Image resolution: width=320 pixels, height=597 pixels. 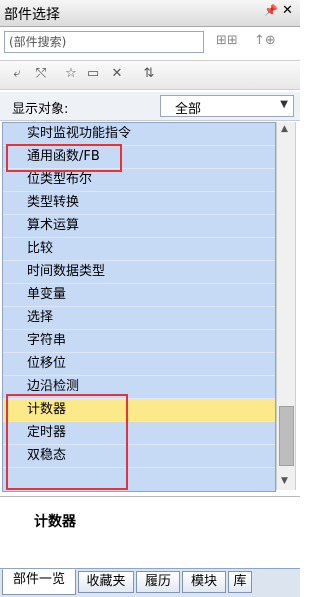 I want to click on list-item: 选择, so click(x=139, y=318).